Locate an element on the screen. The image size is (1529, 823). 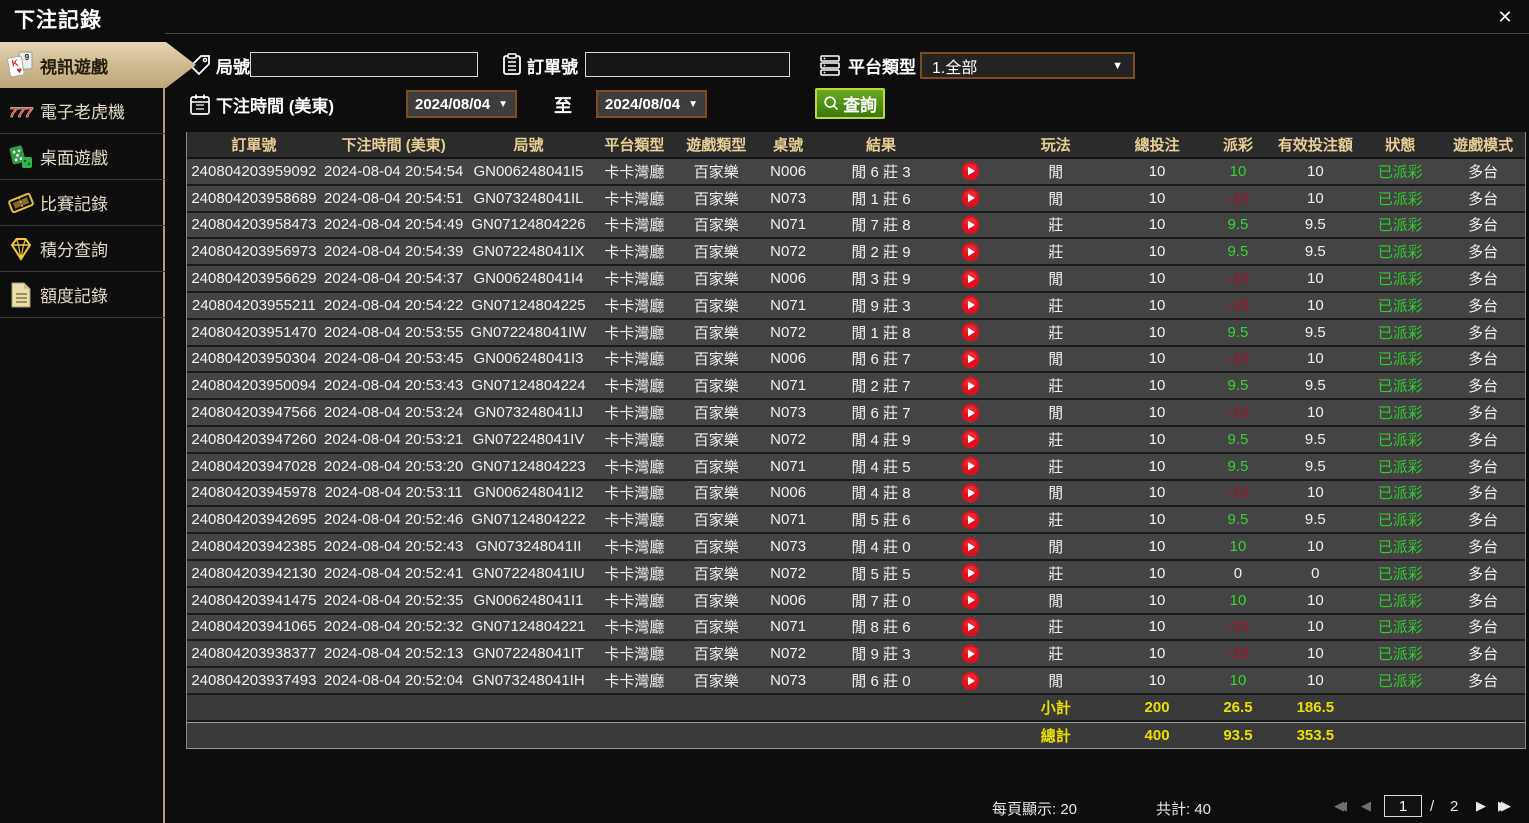
cell-result: 閒 3 莊 9 is located at coordinates (881, 280).